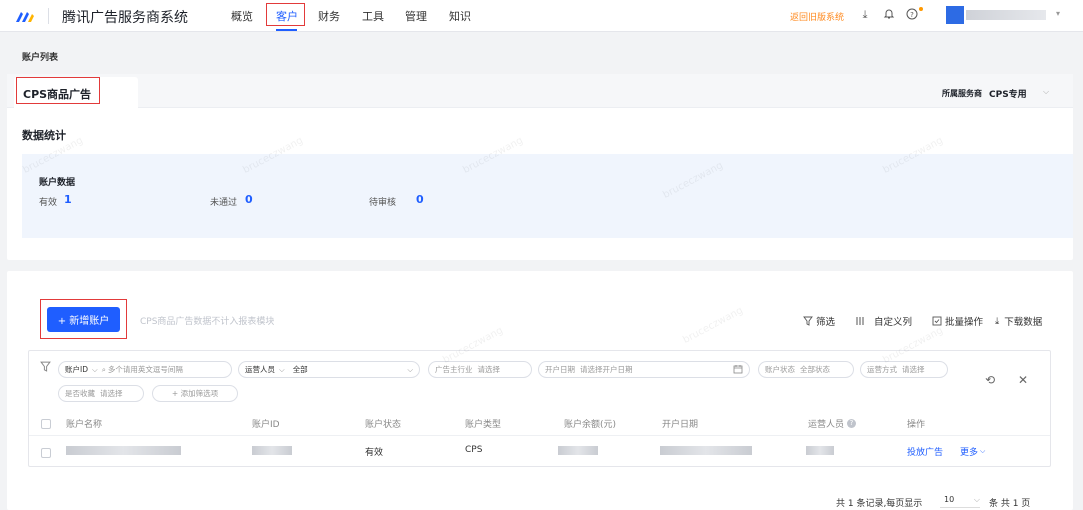  I want to click on more-actions-label: 更多, so click(969, 453).